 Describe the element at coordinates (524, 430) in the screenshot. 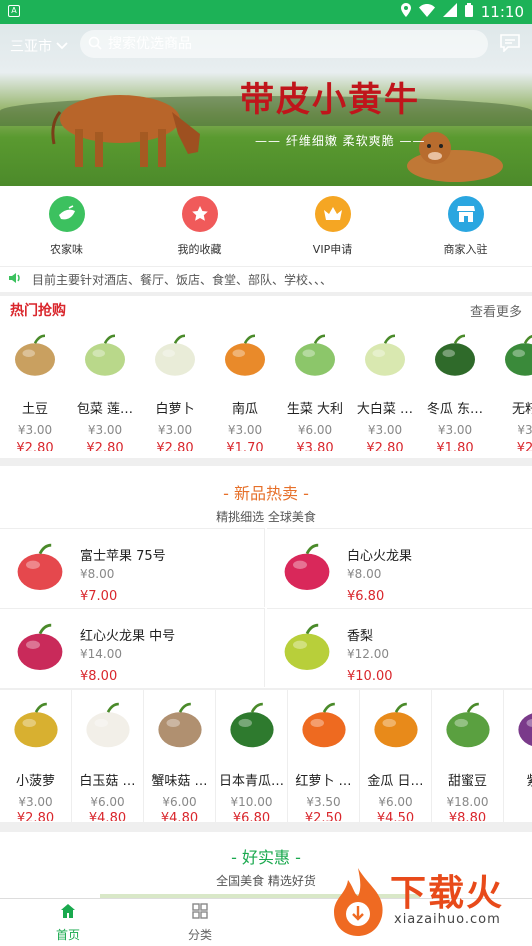

I see `product-price: ¥3` at that location.